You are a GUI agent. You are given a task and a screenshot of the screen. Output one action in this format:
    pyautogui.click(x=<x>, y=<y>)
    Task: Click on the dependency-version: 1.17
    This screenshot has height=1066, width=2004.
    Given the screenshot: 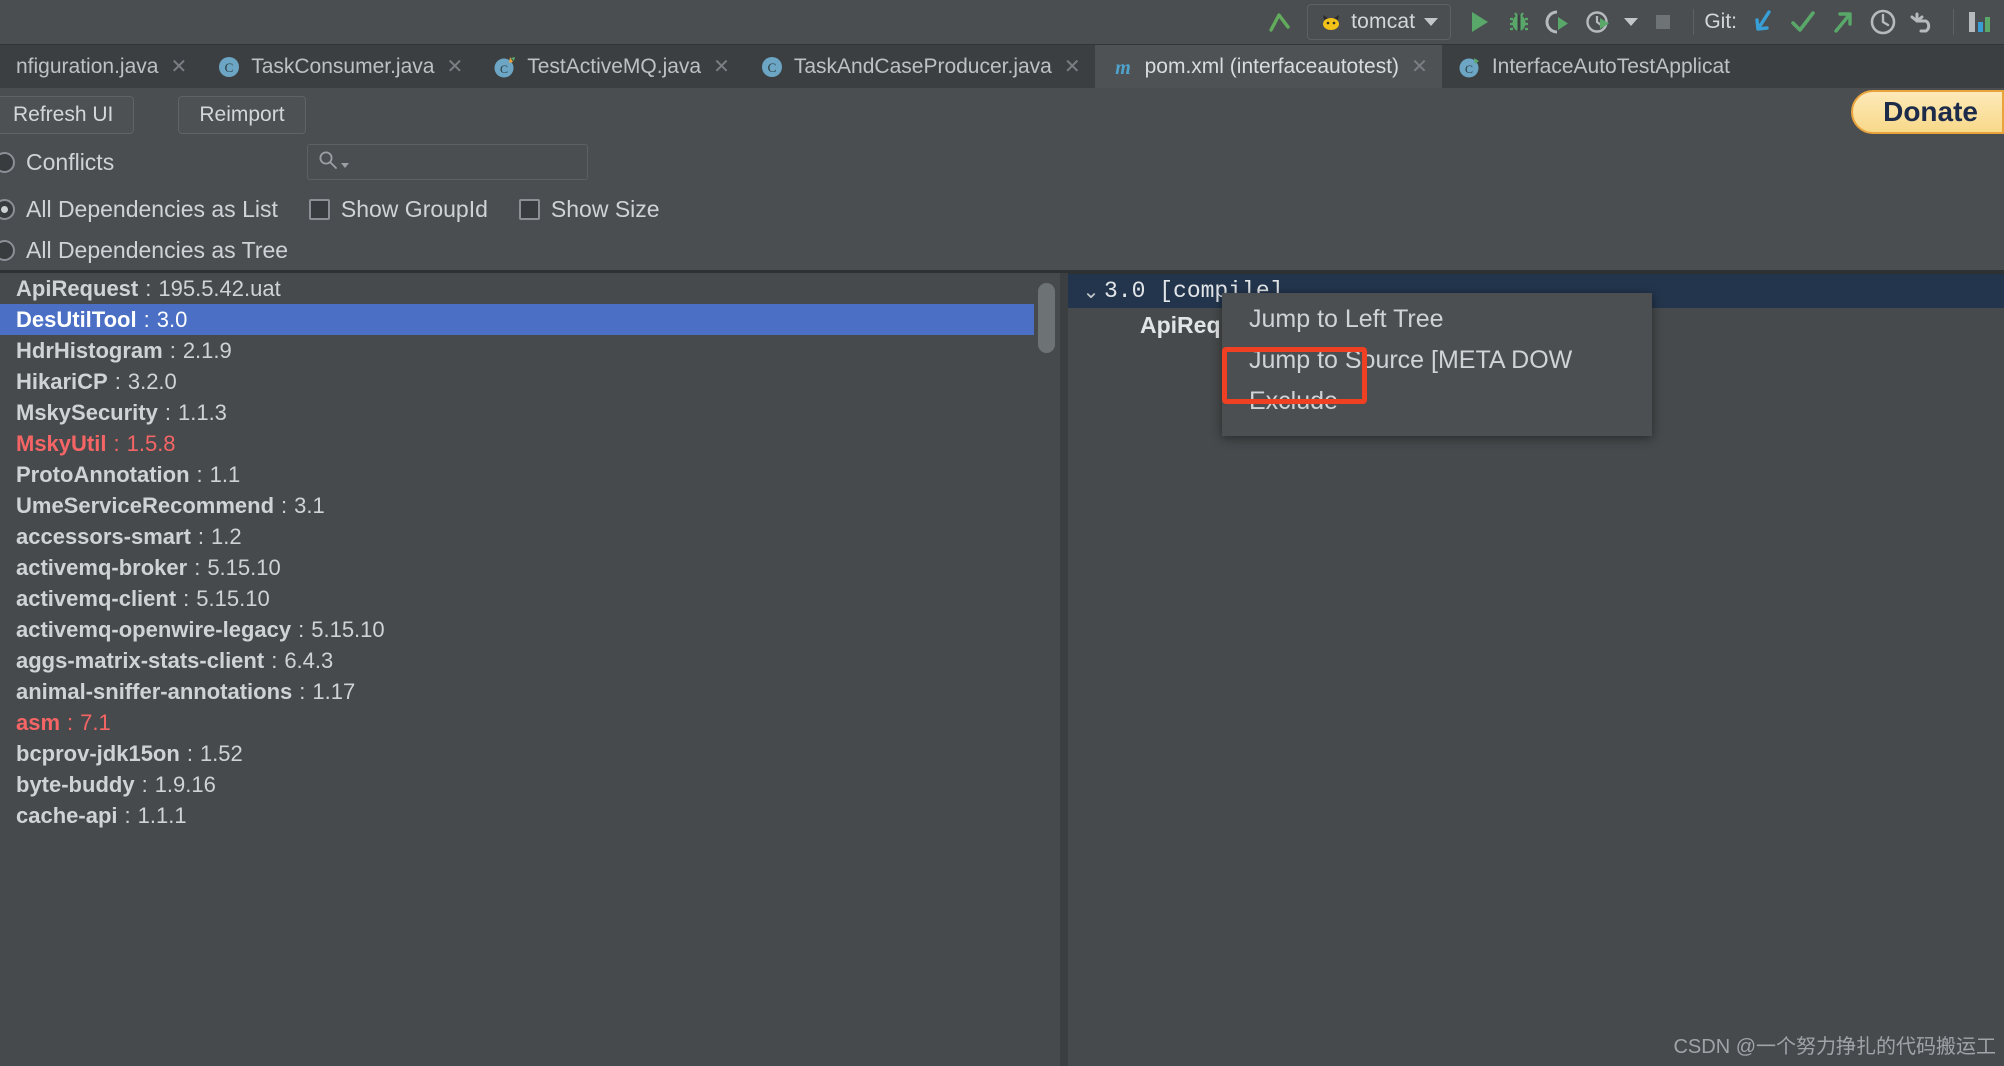 What is the action you would take?
    pyautogui.click(x=334, y=691)
    